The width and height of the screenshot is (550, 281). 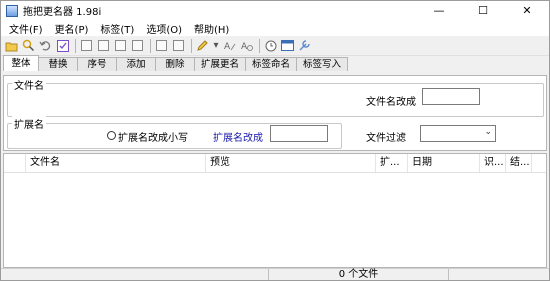 What do you see at coordinates (359, 274) in the screenshot?
I see `status-file-count: 0 个文件` at bounding box center [359, 274].